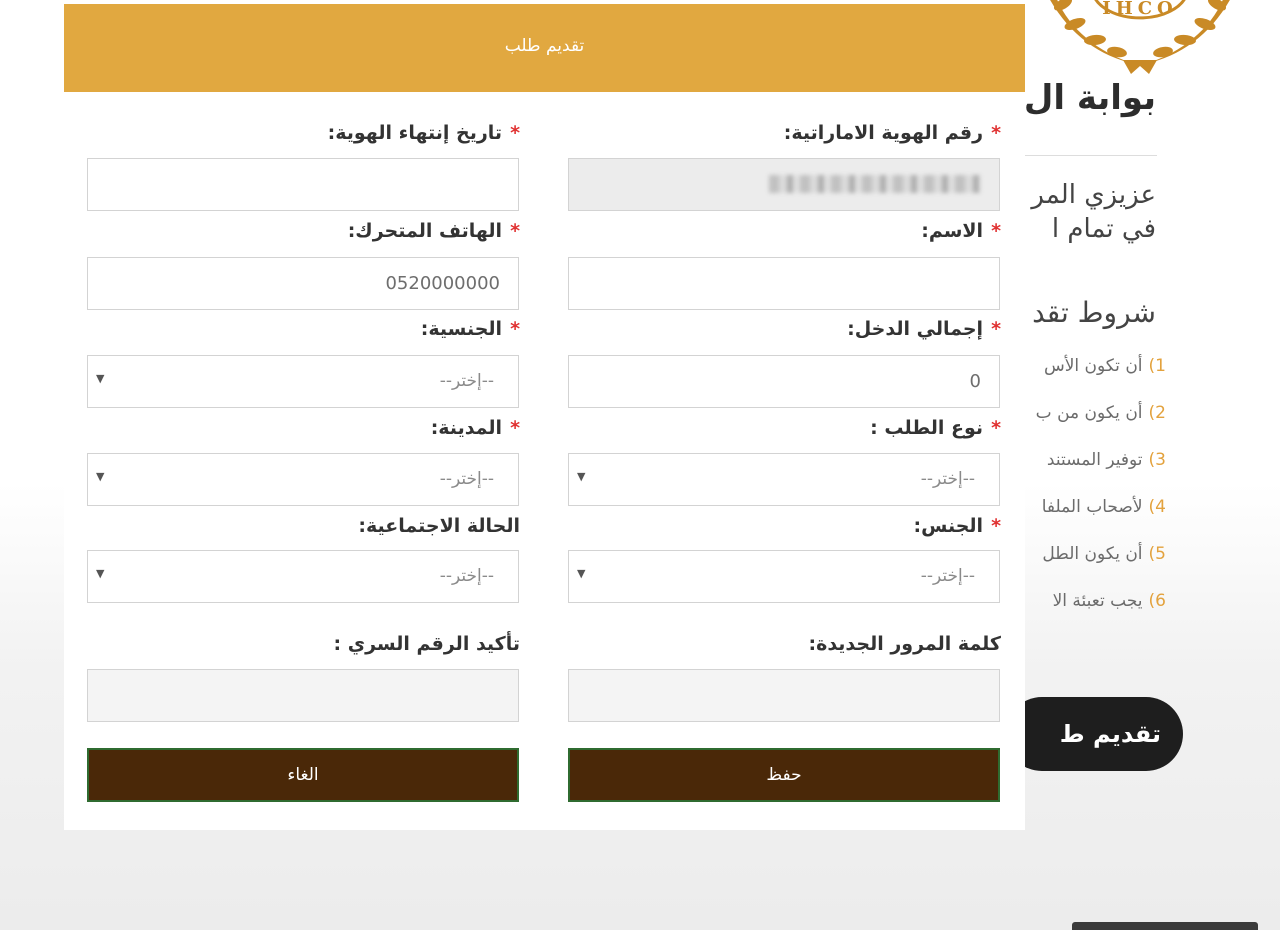 This screenshot has width=1280, height=930. I want to click on modal-header: تقديم طلب, so click(544, 48).